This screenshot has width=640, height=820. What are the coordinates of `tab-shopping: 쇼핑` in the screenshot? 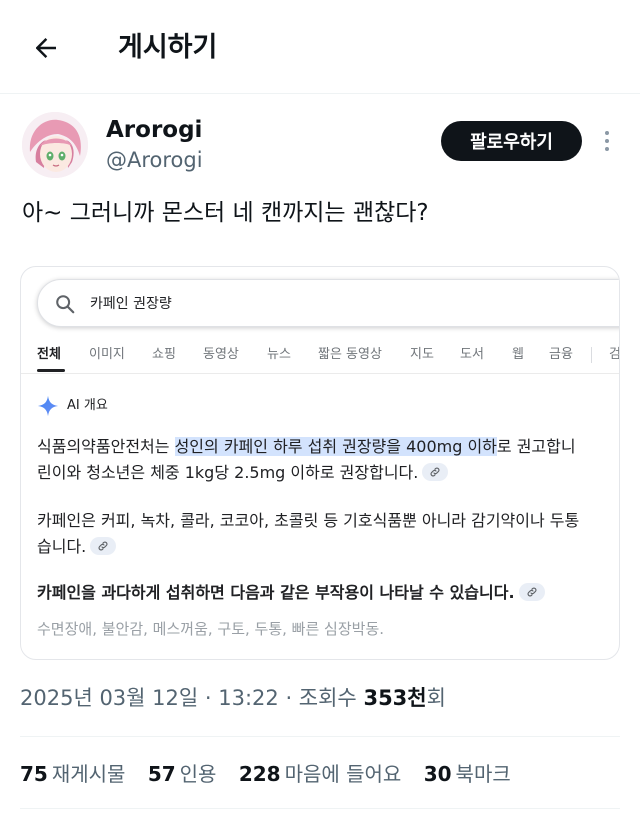 It's located at (164, 354).